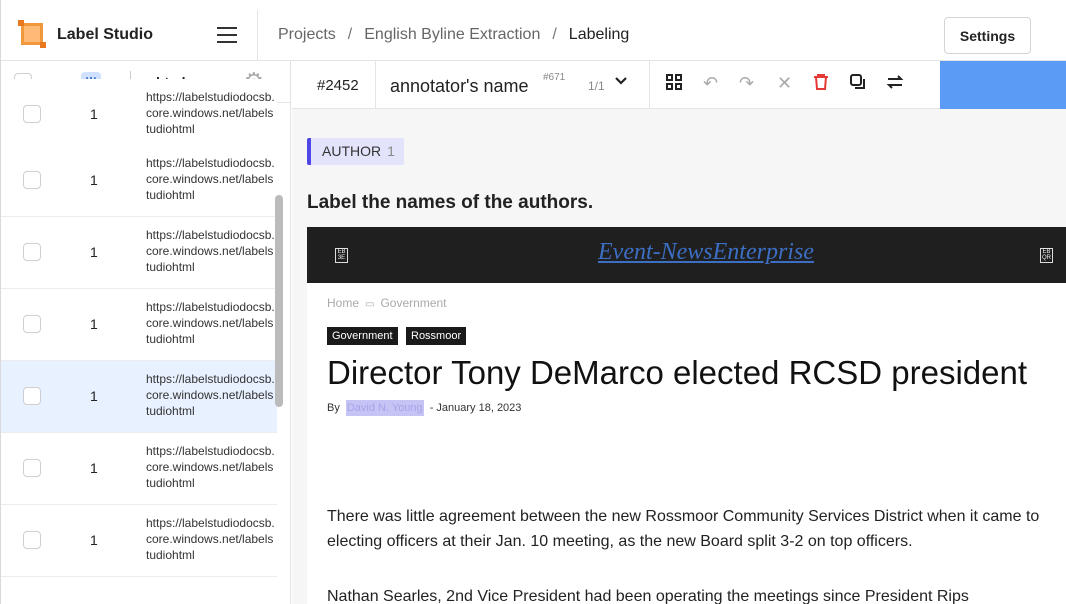 The height and width of the screenshot is (604, 1066). I want to click on tag-government: Government, so click(362, 336).